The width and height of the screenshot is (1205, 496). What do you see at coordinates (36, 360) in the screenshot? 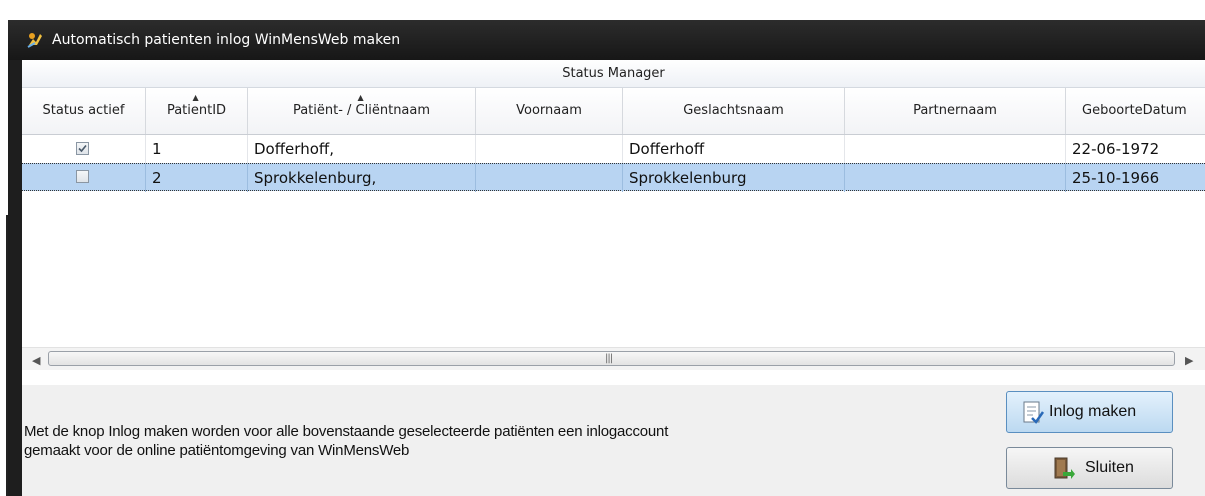
I see `scroll-left-icon: ◀` at bounding box center [36, 360].